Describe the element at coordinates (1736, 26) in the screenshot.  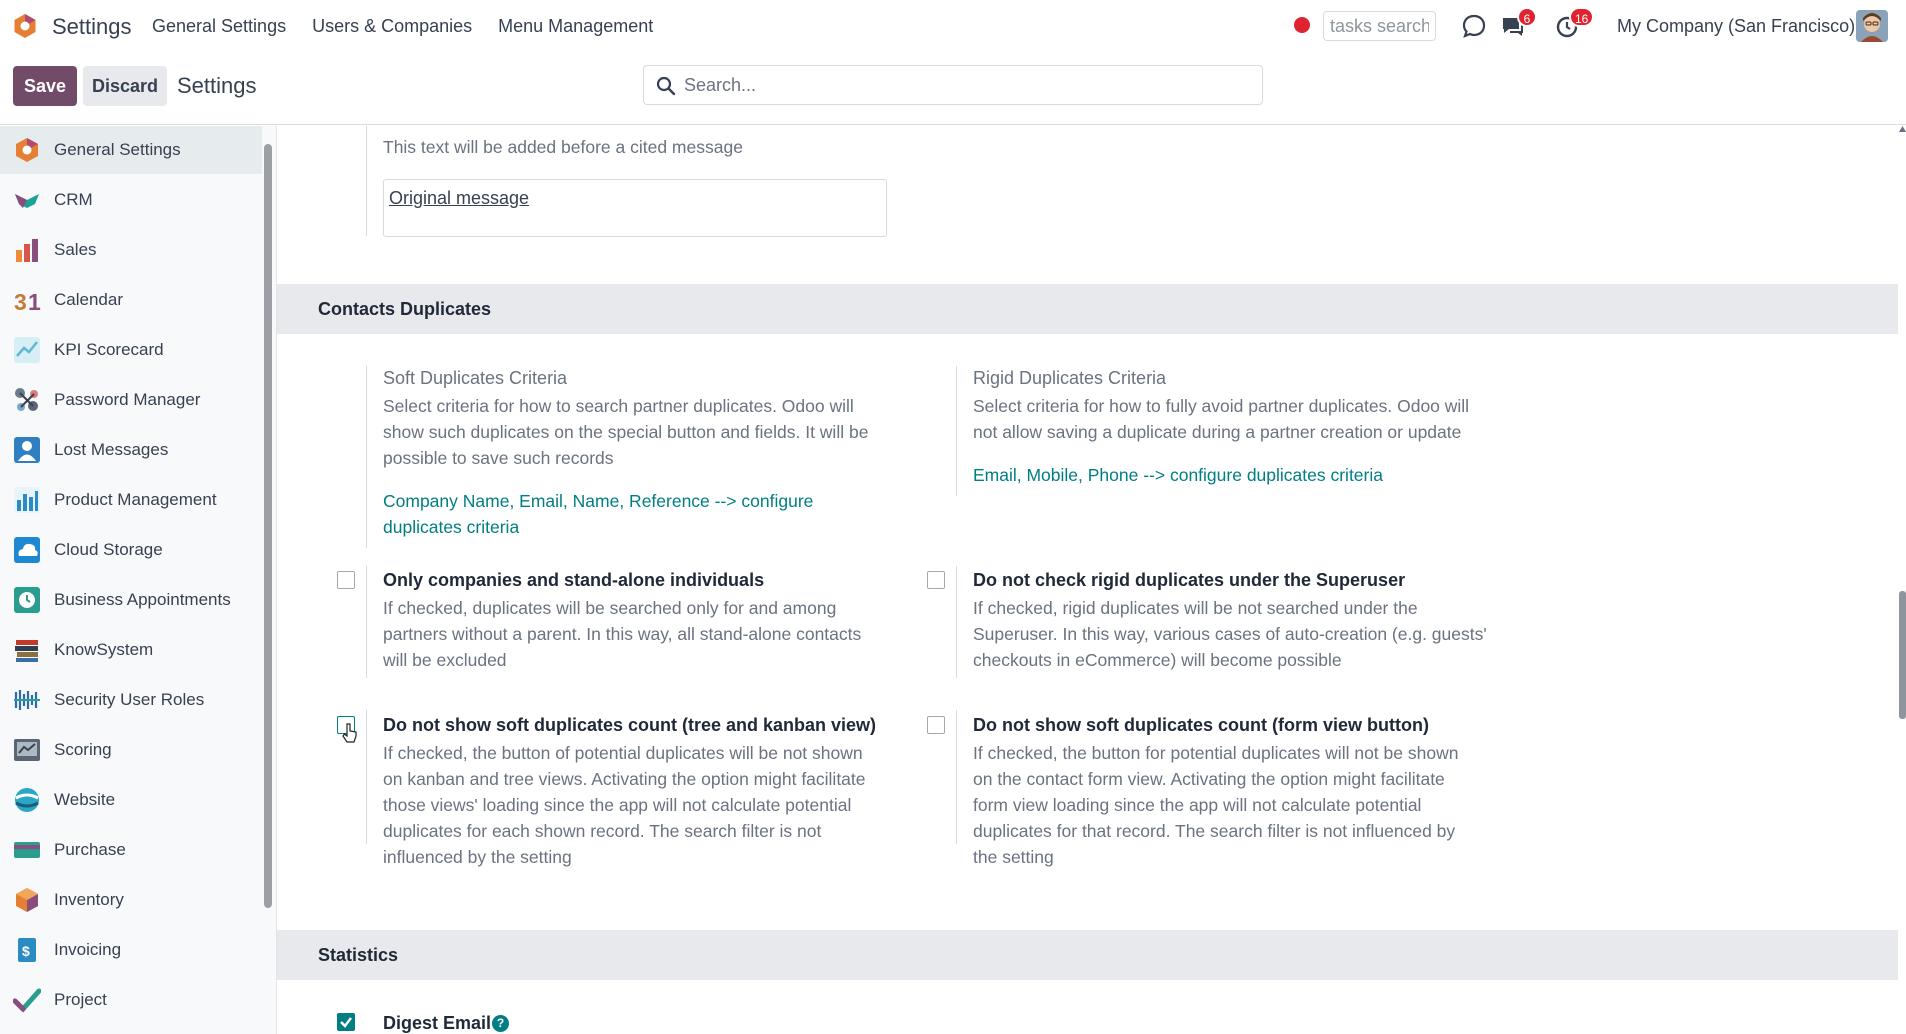
I see `company-switcher: My Company (San Francisco)` at that location.